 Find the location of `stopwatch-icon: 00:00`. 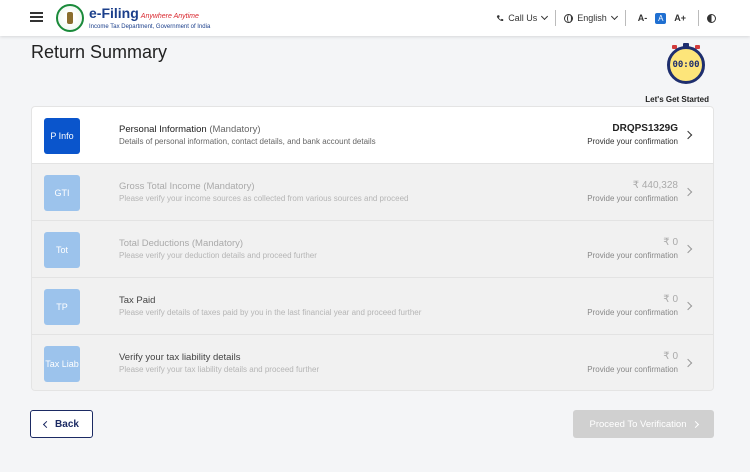

stopwatch-icon: 00:00 is located at coordinates (686, 65).